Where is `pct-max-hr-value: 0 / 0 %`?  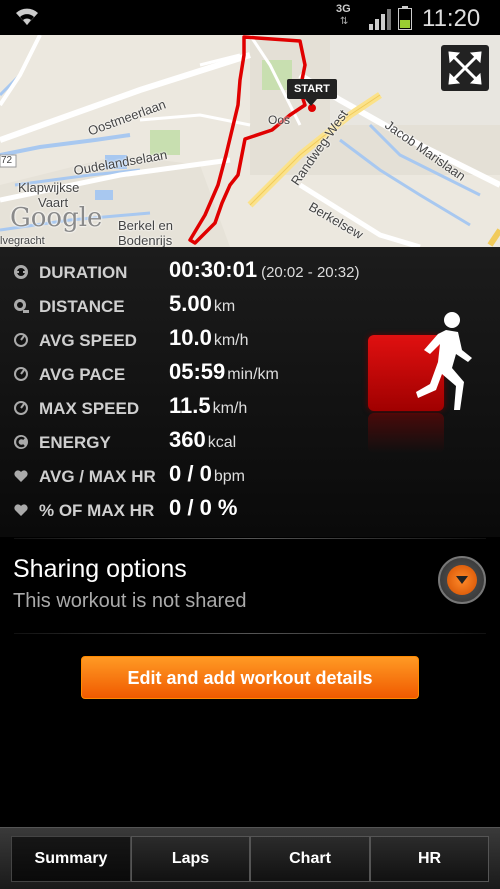 pct-max-hr-value: 0 / 0 % is located at coordinates (203, 507).